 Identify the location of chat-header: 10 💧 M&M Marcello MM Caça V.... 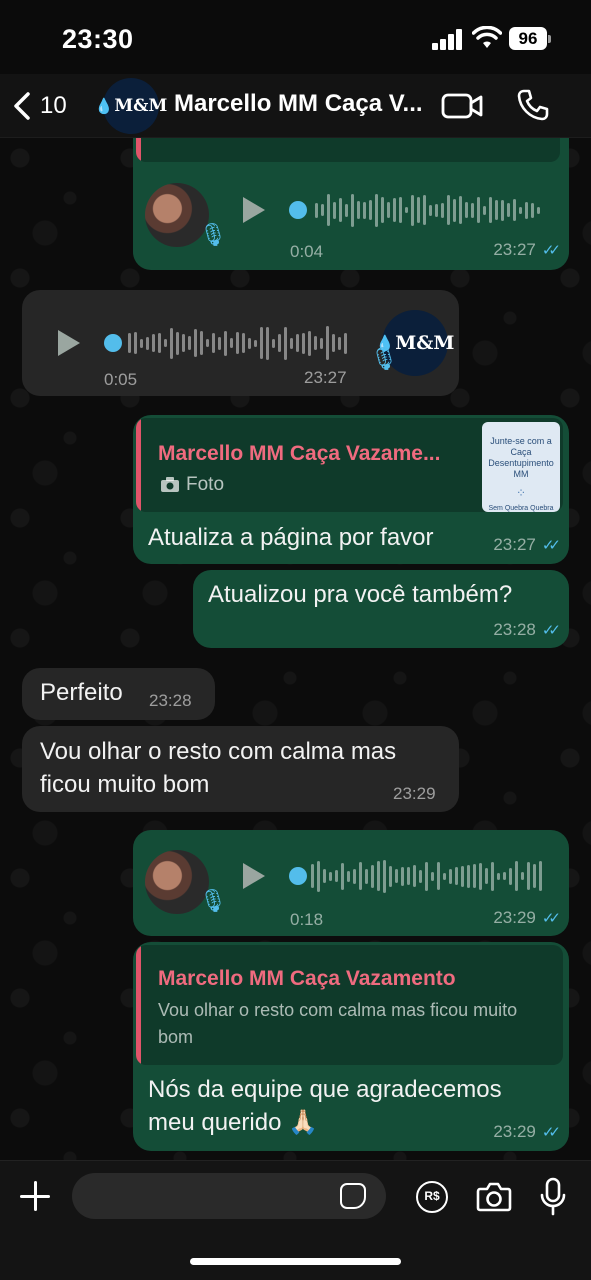
(295, 106).